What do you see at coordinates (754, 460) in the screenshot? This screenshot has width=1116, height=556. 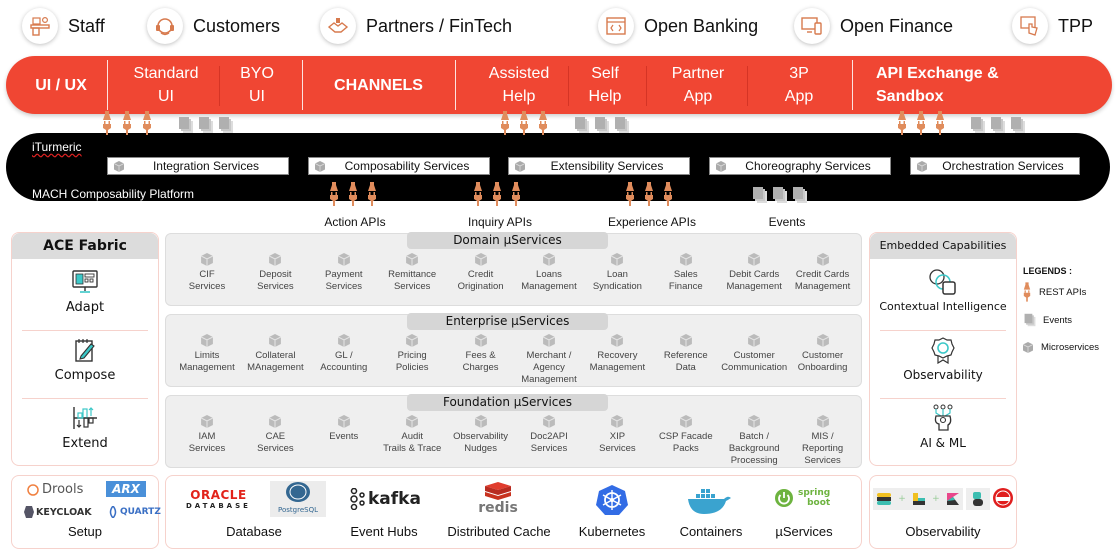 I see `service-item-label: Processing` at bounding box center [754, 460].